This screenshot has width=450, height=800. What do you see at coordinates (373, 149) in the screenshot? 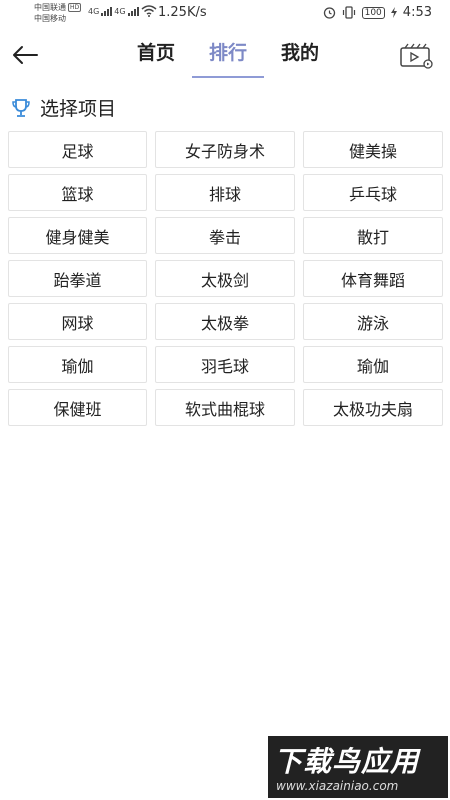
I see `sport-item: 健美操` at bounding box center [373, 149].